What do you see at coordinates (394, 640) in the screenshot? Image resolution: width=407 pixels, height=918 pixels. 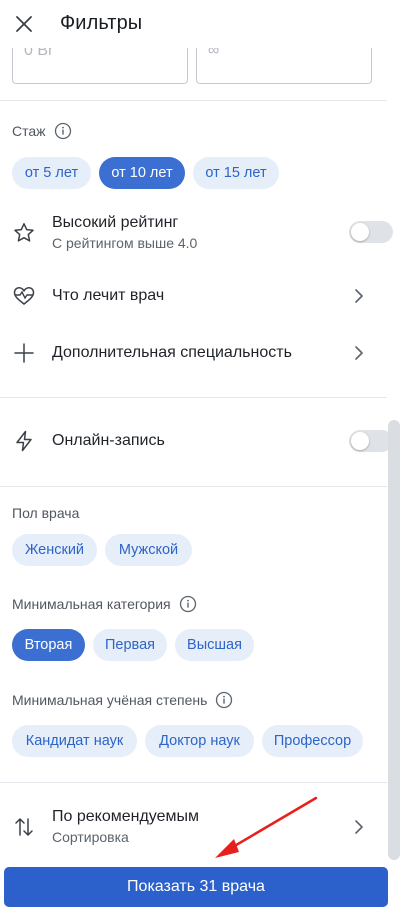 I see `scrollbar-thumb` at bounding box center [394, 640].